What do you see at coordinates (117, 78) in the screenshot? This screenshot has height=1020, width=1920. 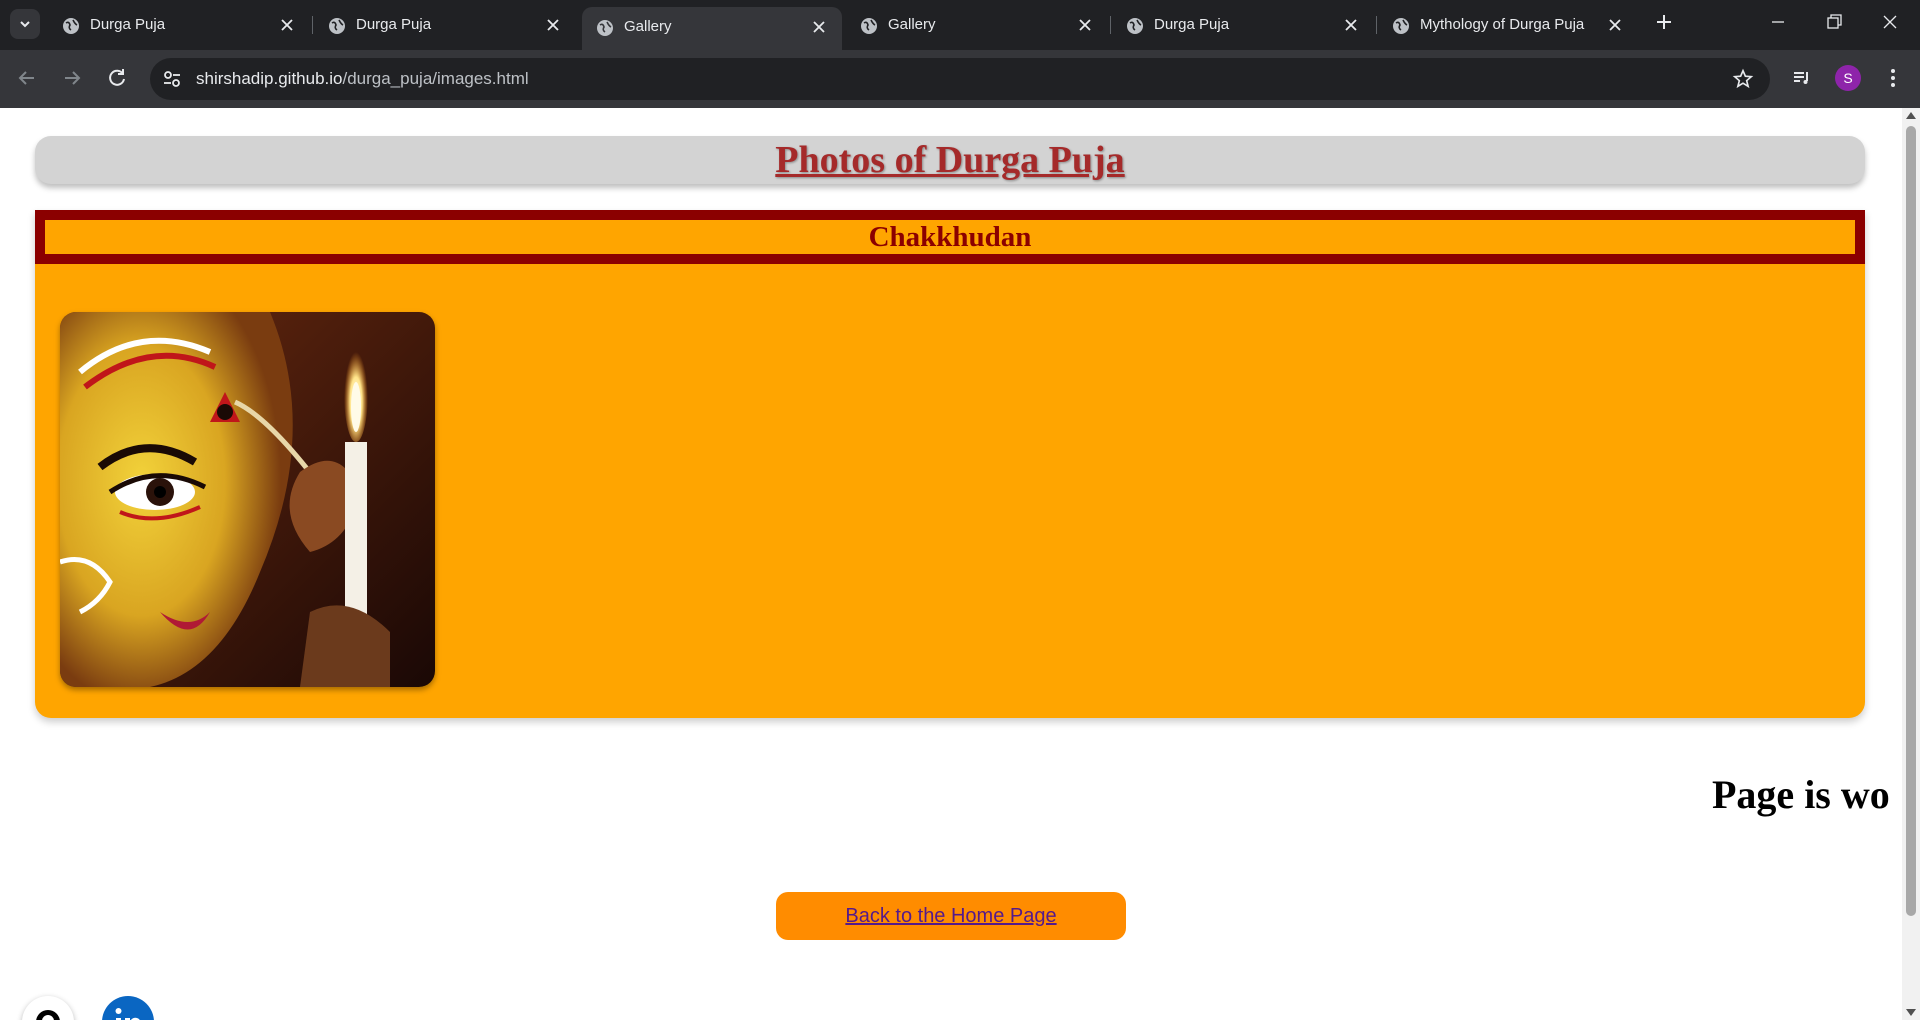 I see `reload-icon` at bounding box center [117, 78].